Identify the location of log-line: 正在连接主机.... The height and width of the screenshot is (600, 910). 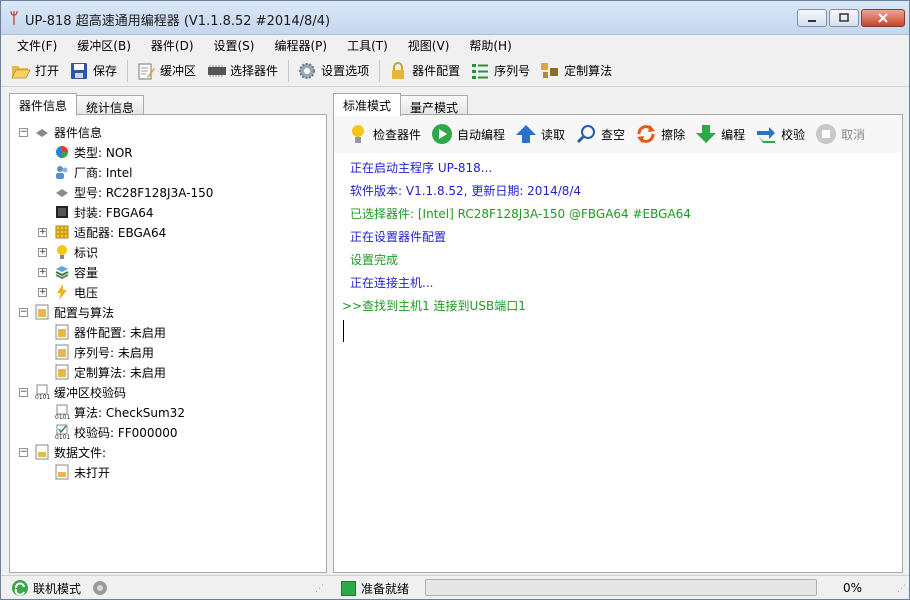
(392, 283).